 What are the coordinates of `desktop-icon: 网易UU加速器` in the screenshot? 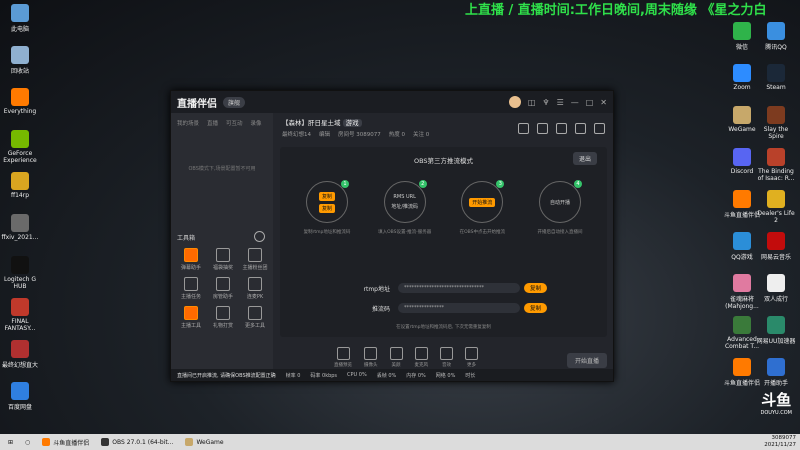 It's located at (776, 330).